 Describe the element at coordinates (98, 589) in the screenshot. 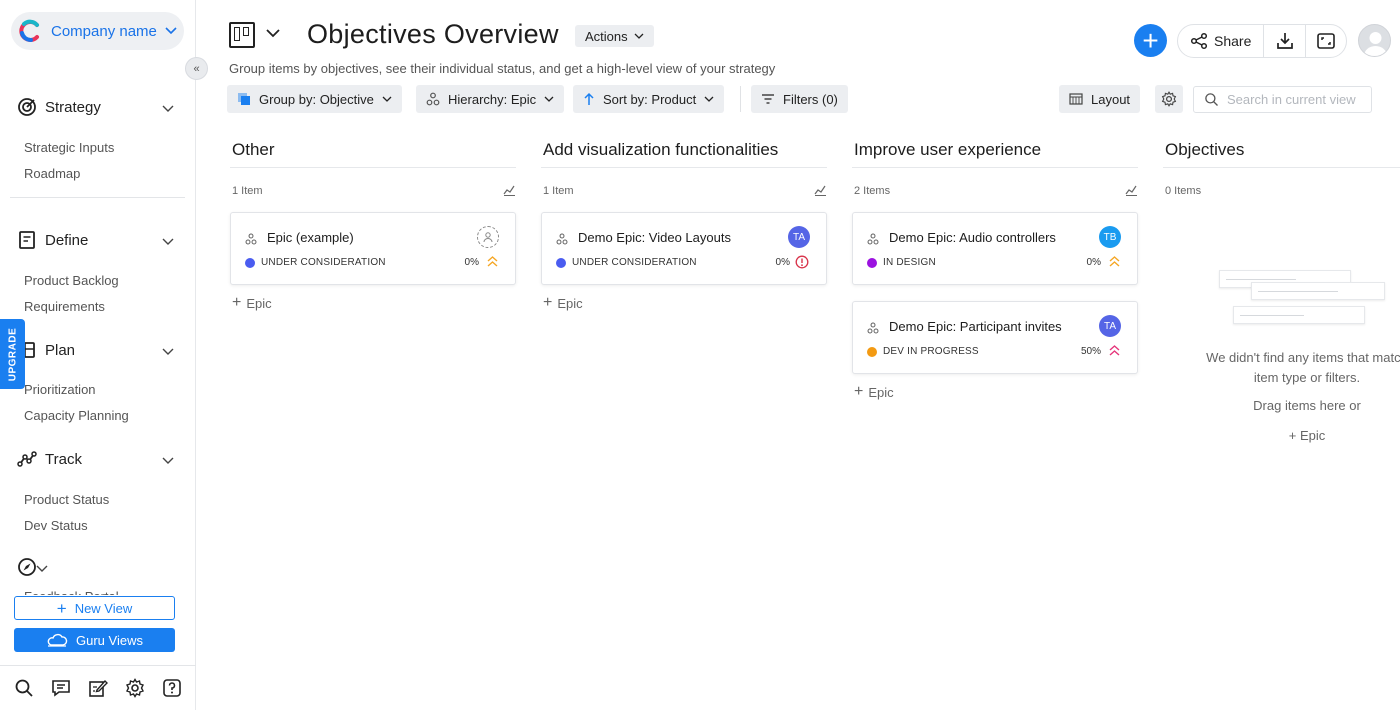

I see `sidebar-item-feedback-portal: Feedback Portal` at that location.